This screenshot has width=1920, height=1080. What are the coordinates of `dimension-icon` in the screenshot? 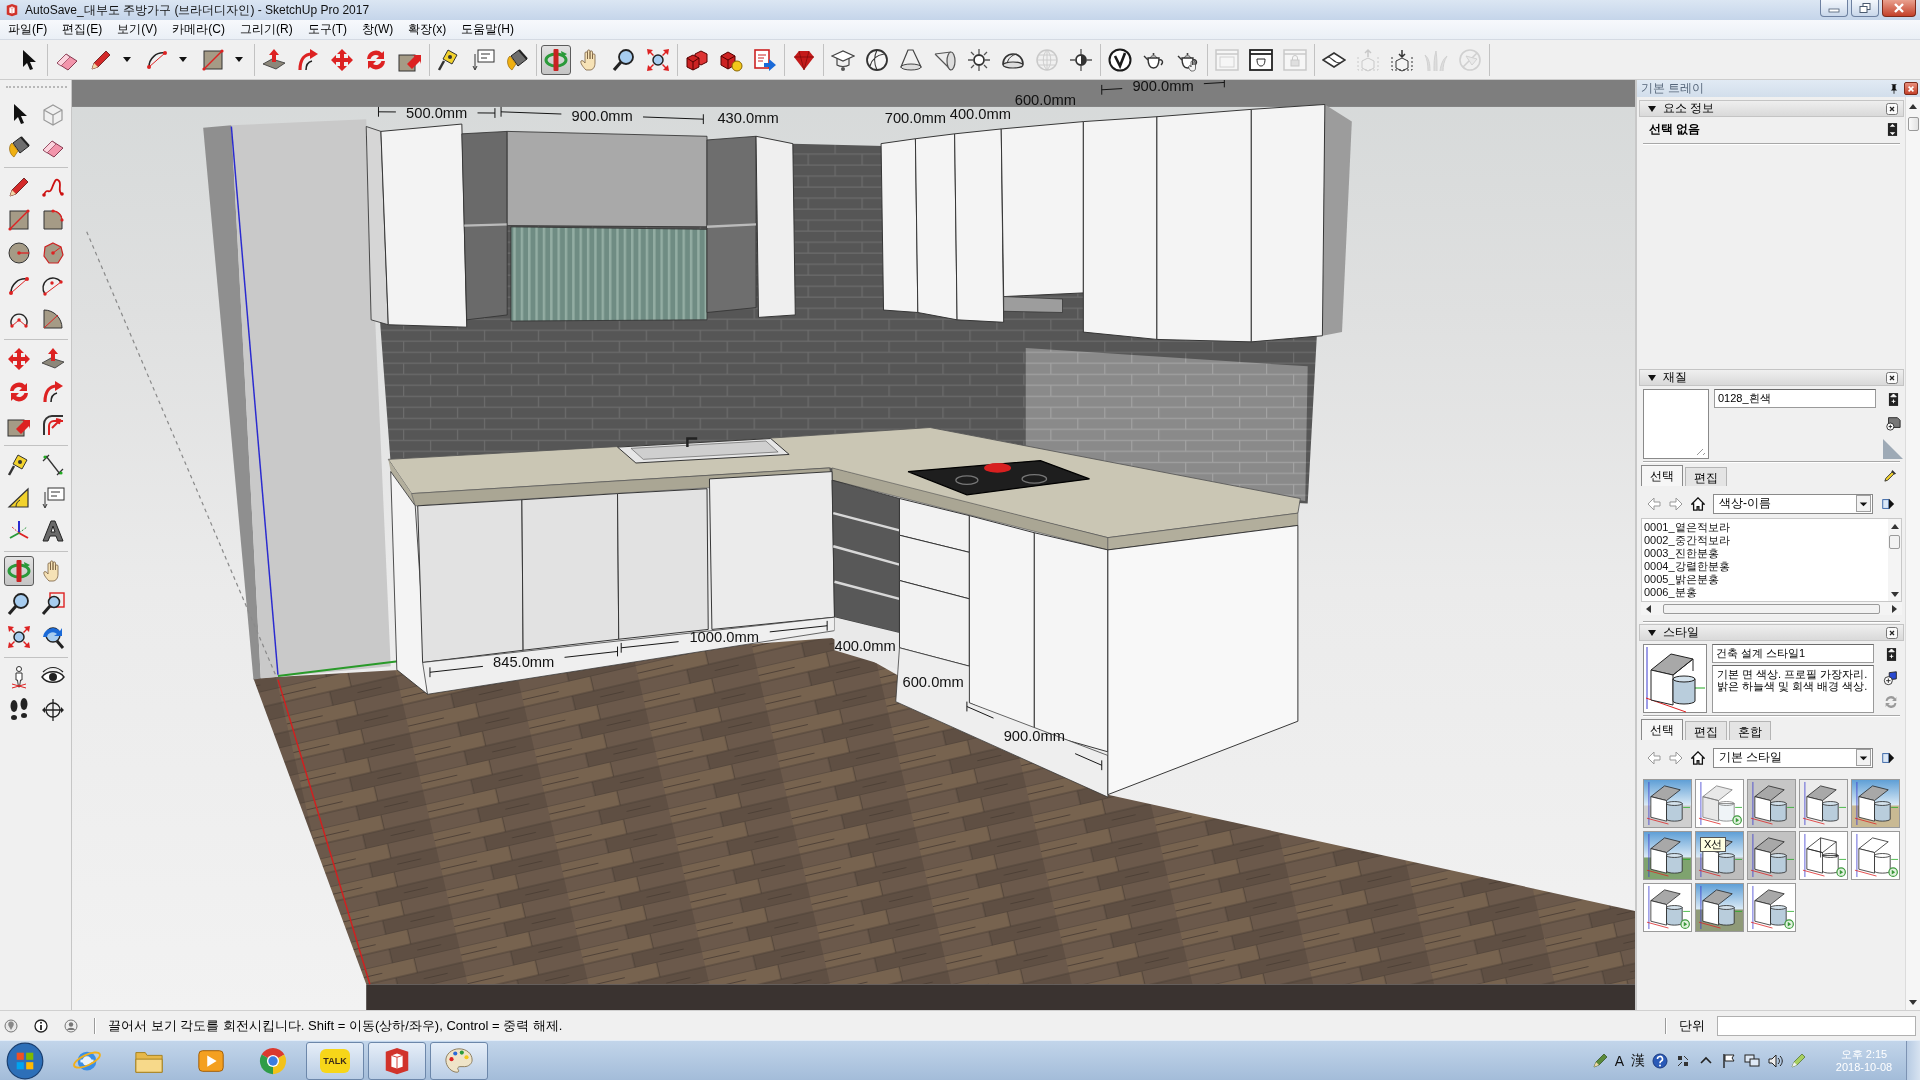 It's located at (53, 465).